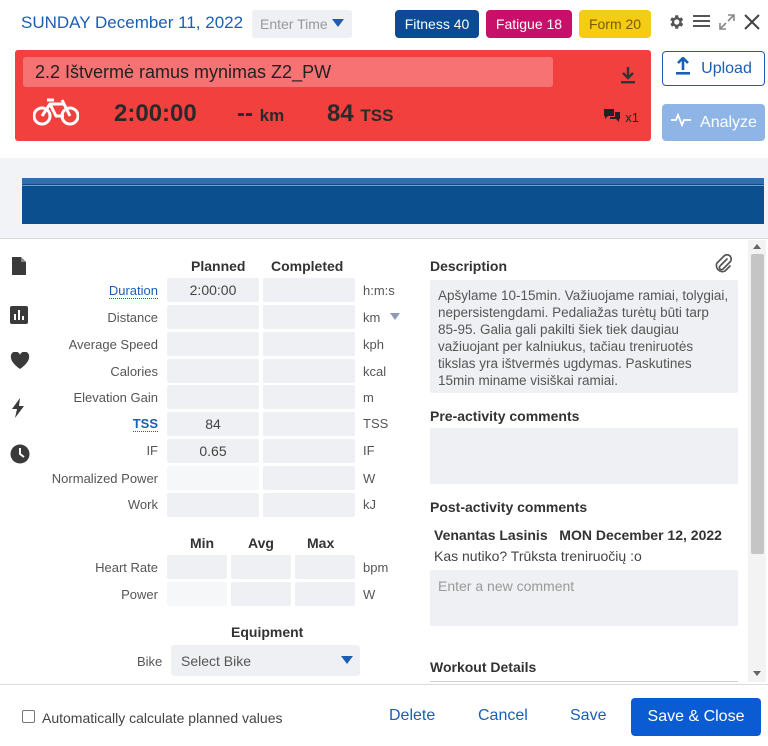  Describe the element at coordinates (369, 478) in the screenshot. I see `normalized-power-unit: W` at that location.